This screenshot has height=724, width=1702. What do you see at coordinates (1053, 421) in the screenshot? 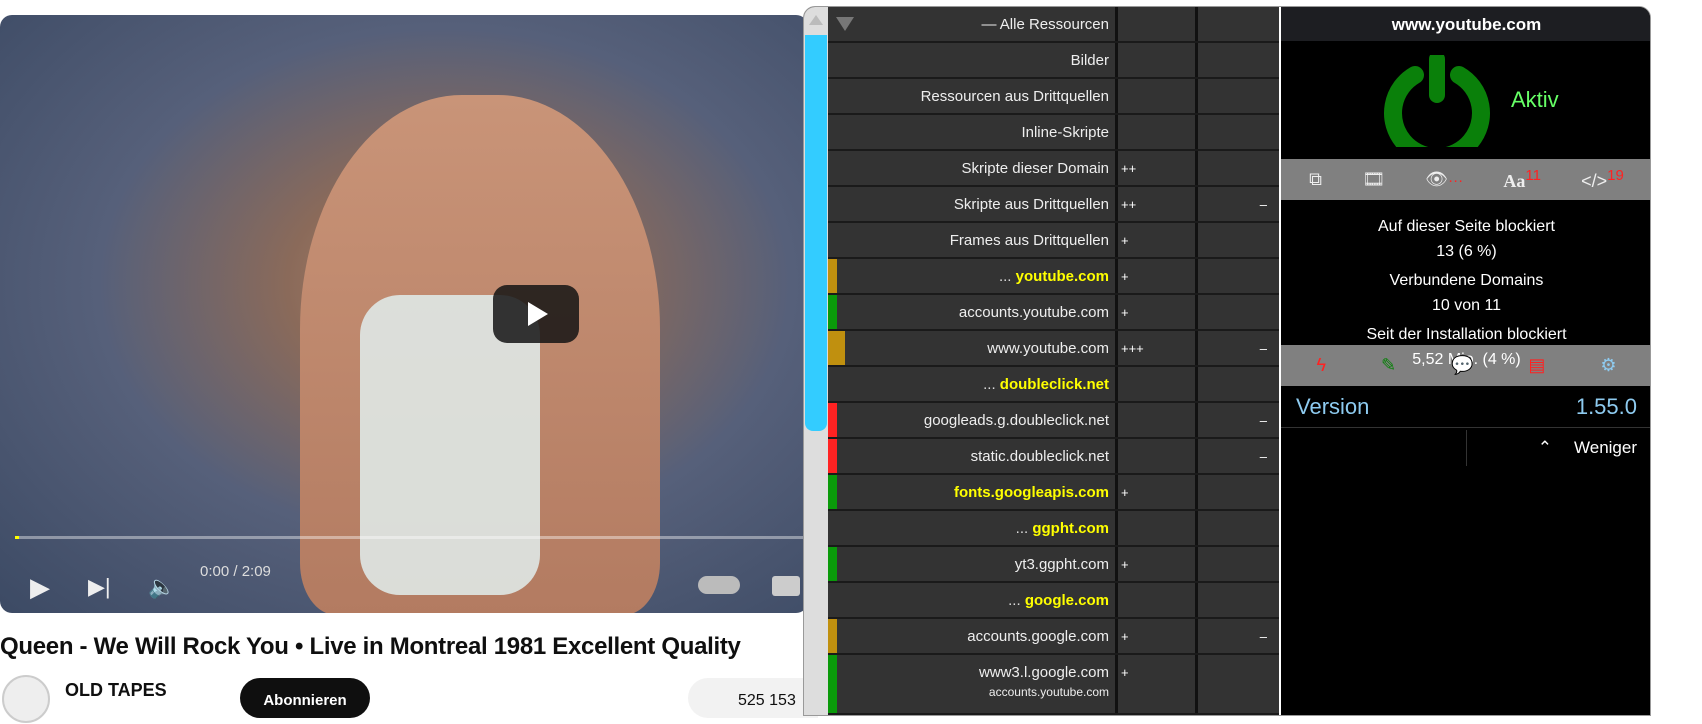
I see `domain-row: googleads.g.doubleclick.net –` at bounding box center [1053, 421].